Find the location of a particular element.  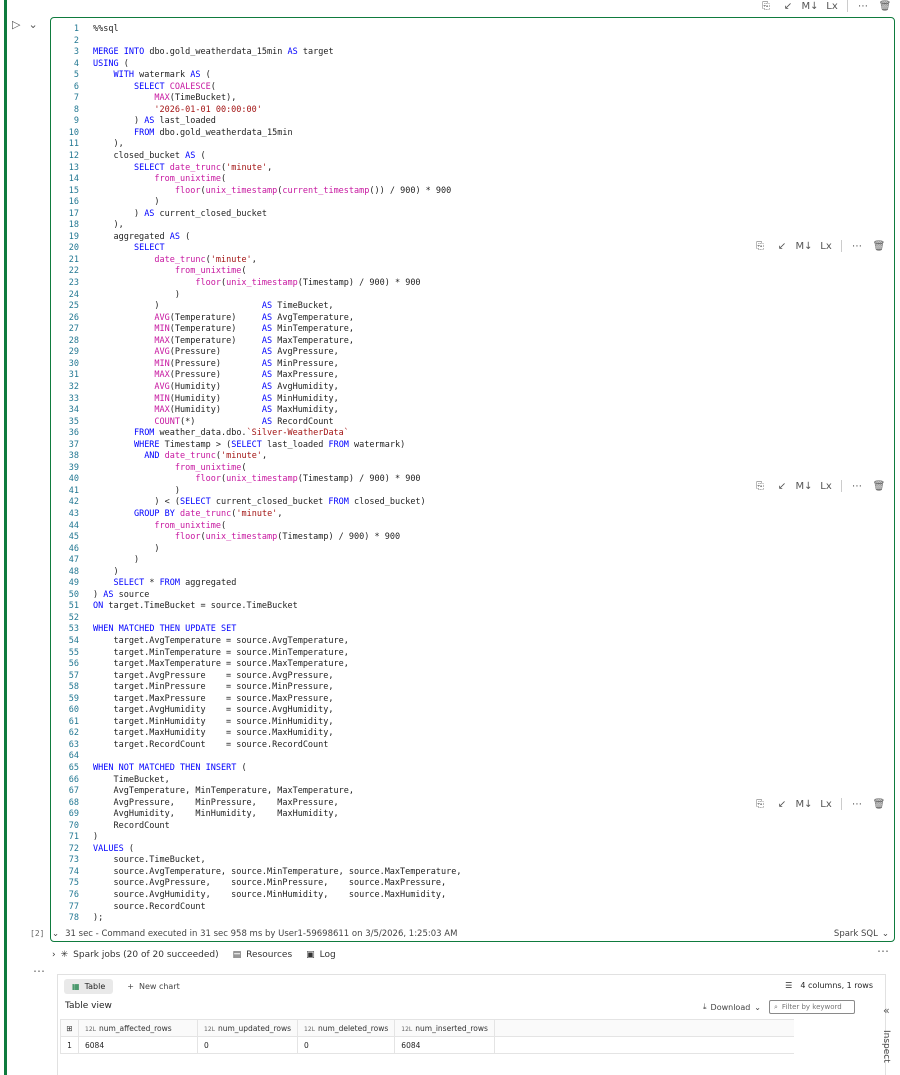

code-text: AVG(Humidity) AS AvgHumidity, is located at coordinates (215, 388).